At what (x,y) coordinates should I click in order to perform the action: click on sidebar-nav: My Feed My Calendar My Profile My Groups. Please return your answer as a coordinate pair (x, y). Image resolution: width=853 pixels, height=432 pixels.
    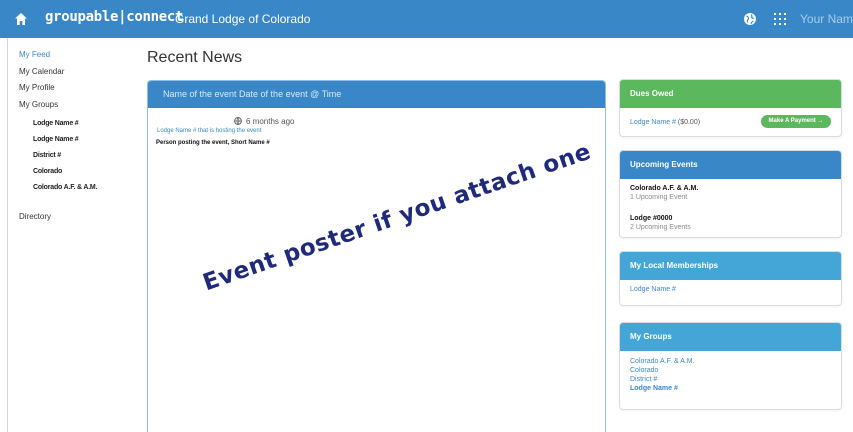
    Looking at the image, I should click on (74, 80).